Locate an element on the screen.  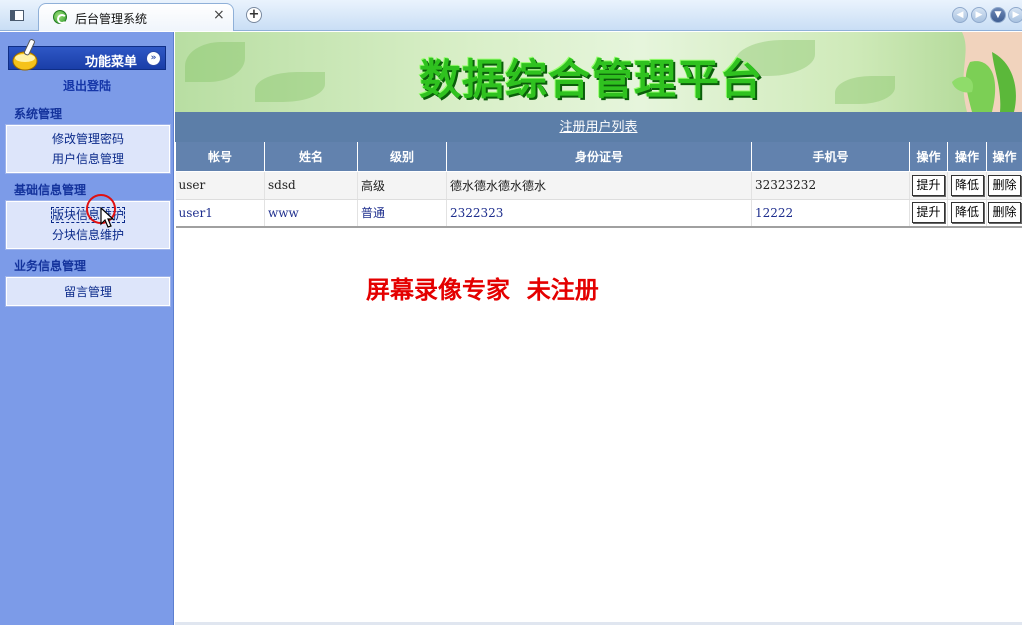
menu-item-messages: 留言管理 is located at coordinates (88, 292).